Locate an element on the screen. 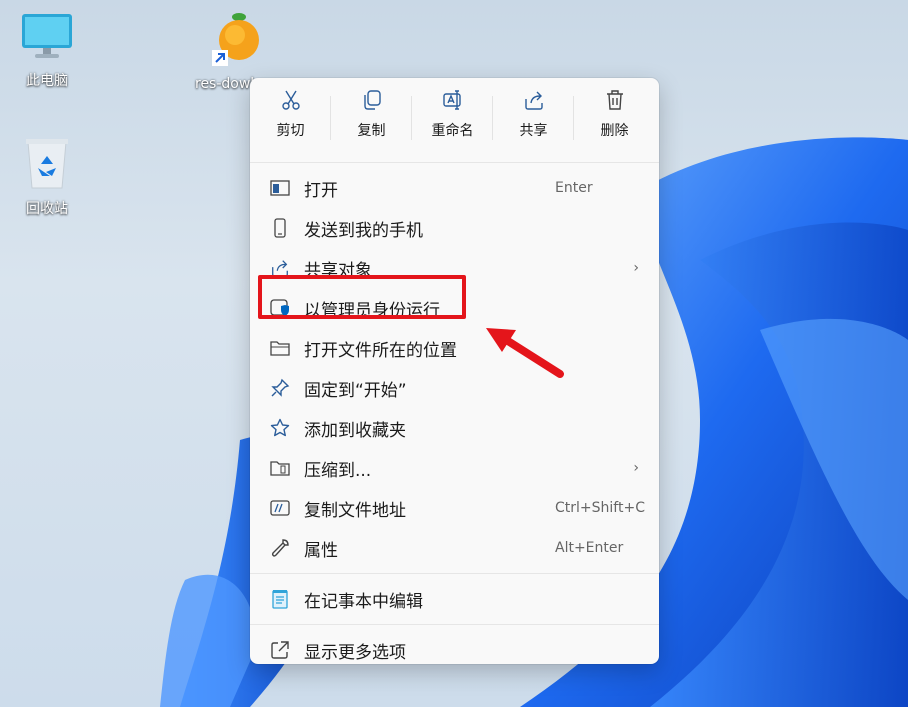 The height and width of the screenshot is (707, 908). menu-item-properties: 属性 Alt+Enter is located at coordinates (454, 548).